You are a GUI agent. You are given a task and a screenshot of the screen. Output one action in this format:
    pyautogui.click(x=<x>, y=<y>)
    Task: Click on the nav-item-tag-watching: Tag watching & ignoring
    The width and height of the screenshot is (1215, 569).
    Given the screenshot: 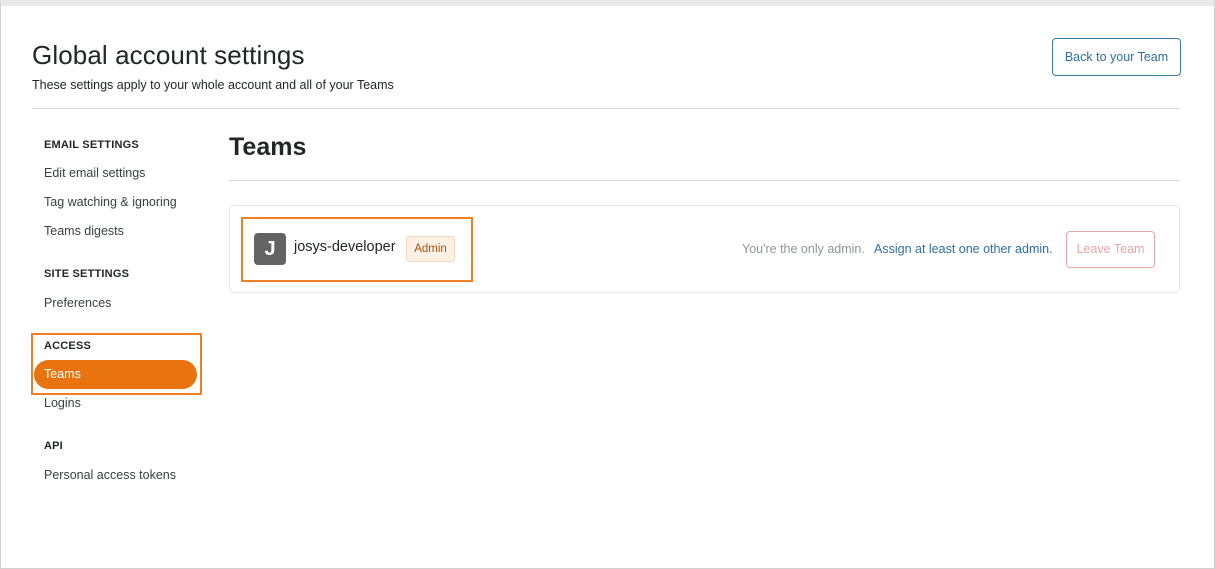 What is the action you would take?
    pyautogui.click(x=110, y=202)
    